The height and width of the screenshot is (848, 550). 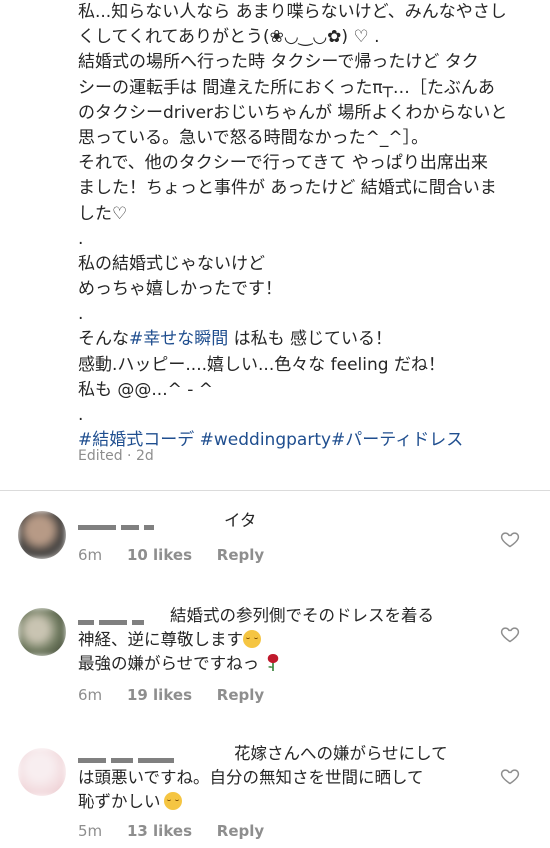 What do you see at coordinates (169, 663) in the screenshot?
I see `comment-text: 最強の嫌がらせですねっ` at bounding box center [169, 663].